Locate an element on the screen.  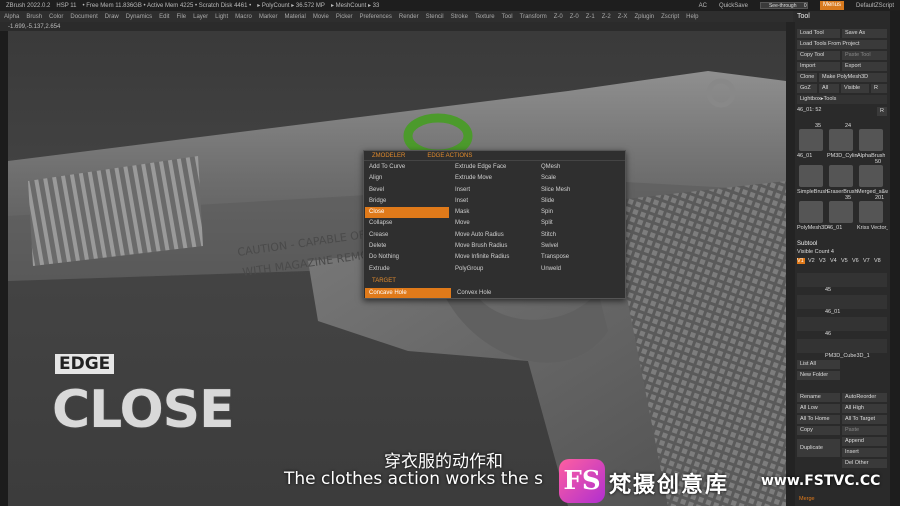
copy-tool-button: Copy Tool is located at coordinates (818, 55).